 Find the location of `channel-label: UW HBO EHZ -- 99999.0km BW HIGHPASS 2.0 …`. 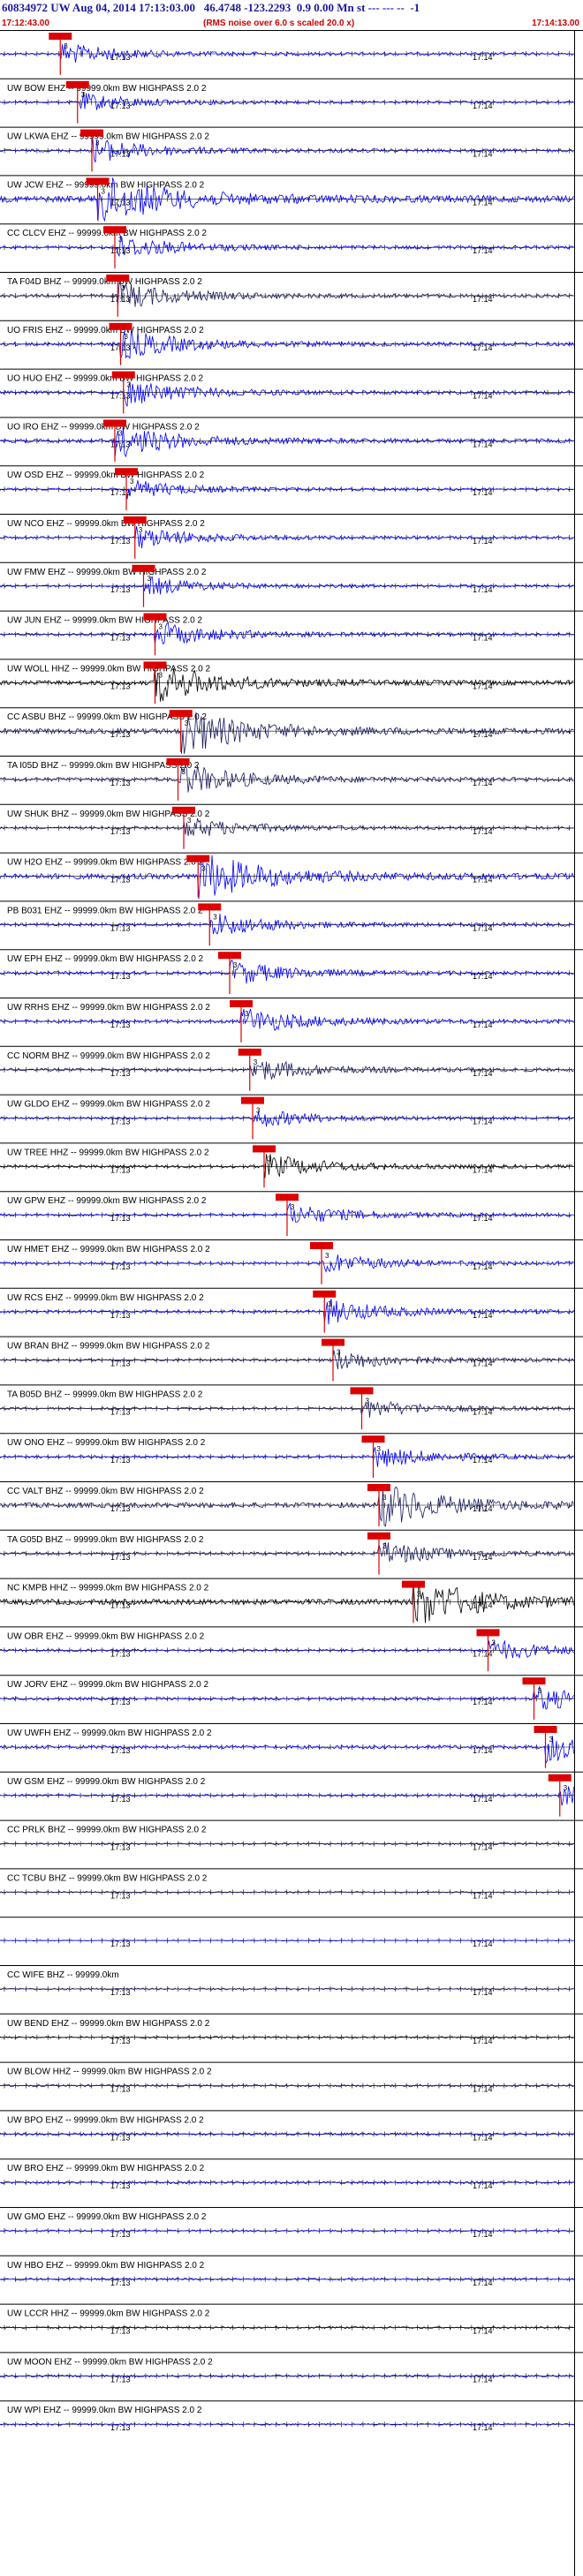

channel-label: UW HBO EHZ -- 99999.0km BW HIGHPASS 2.0 … is located at coordinates (106, 2266).